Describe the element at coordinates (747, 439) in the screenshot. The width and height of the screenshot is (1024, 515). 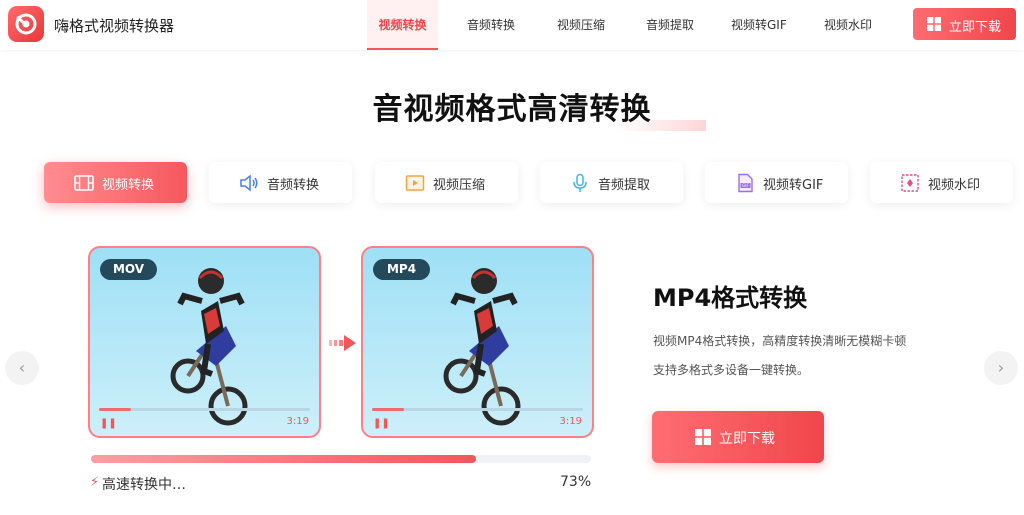
I see `download-now-label: 立即下载` at that location.